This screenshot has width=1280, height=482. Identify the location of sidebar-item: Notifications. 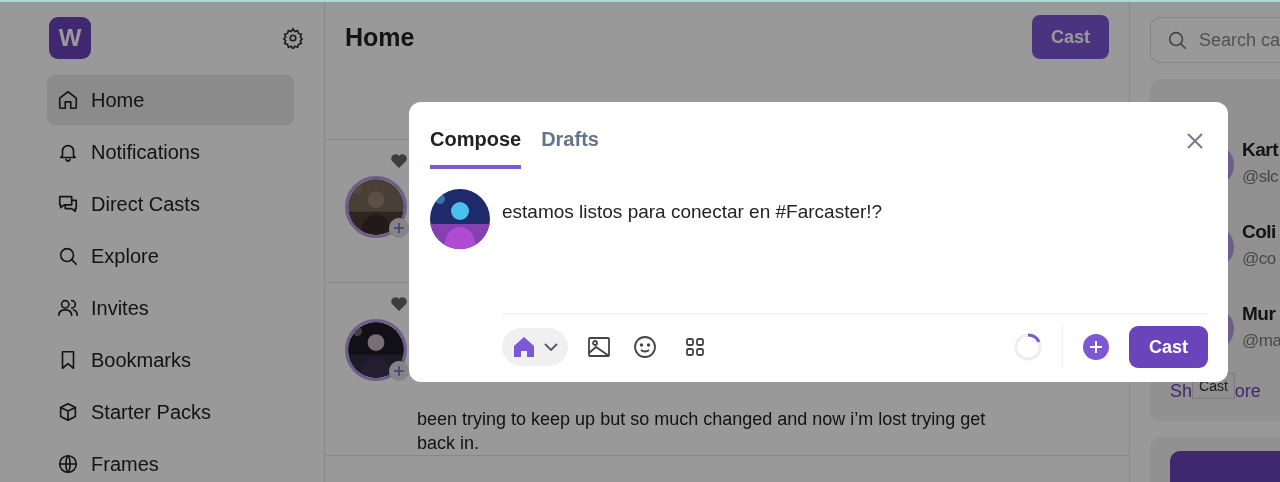
(170, 152).